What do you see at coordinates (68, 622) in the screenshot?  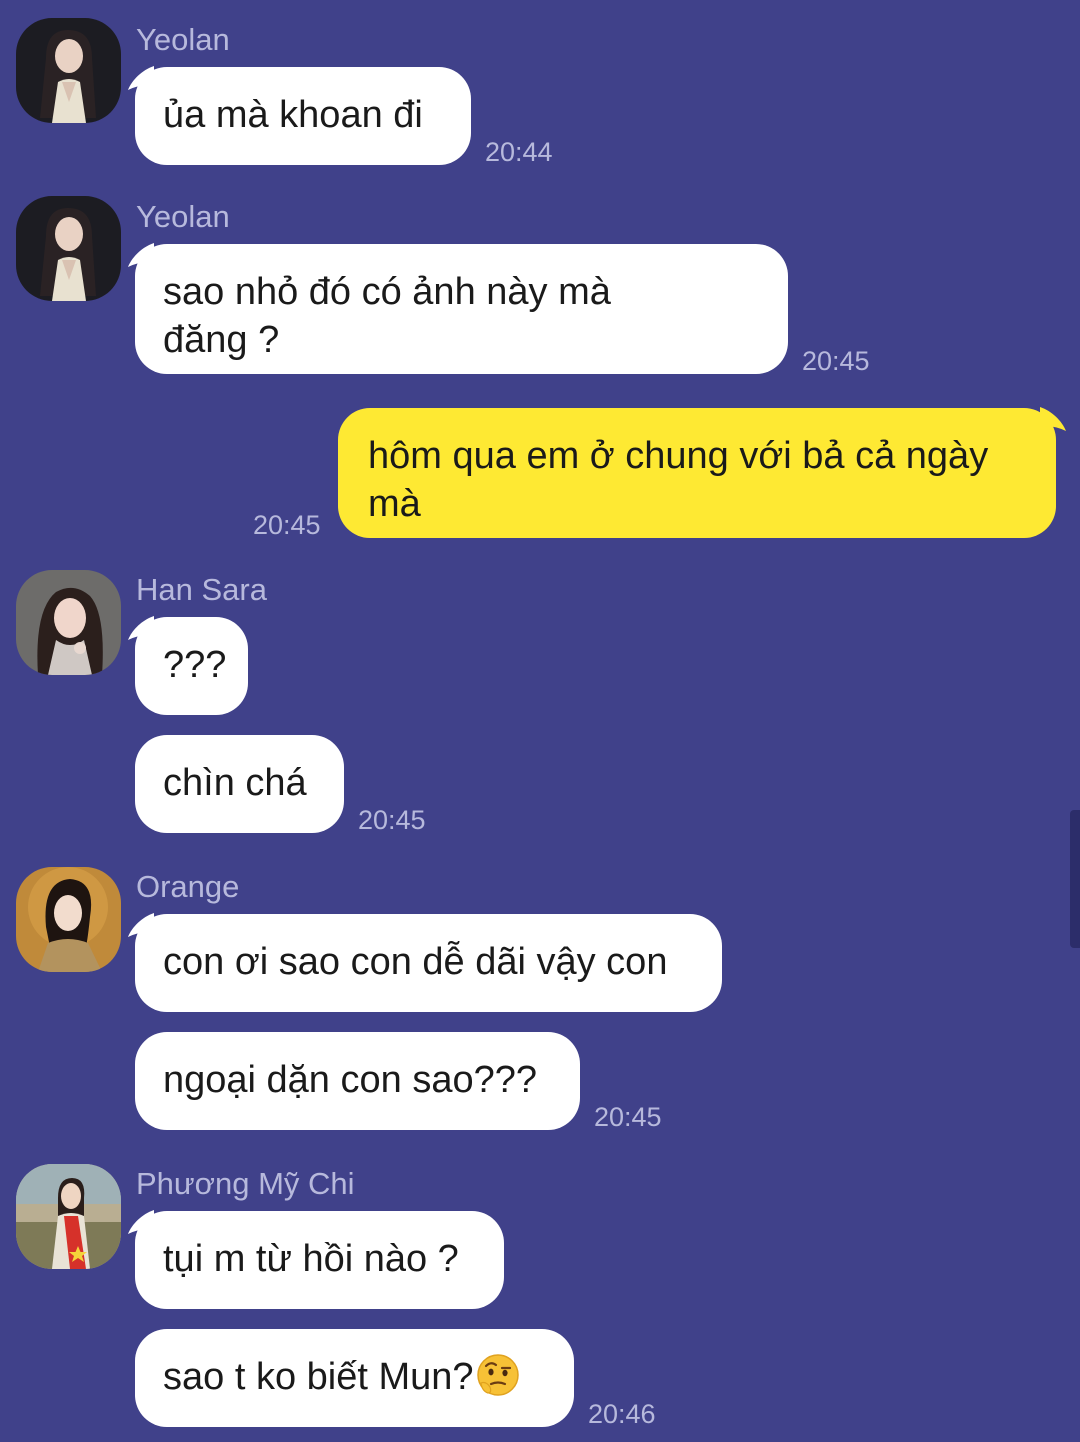 I see `avatar-han-sara` at bounding box center [68, 622].